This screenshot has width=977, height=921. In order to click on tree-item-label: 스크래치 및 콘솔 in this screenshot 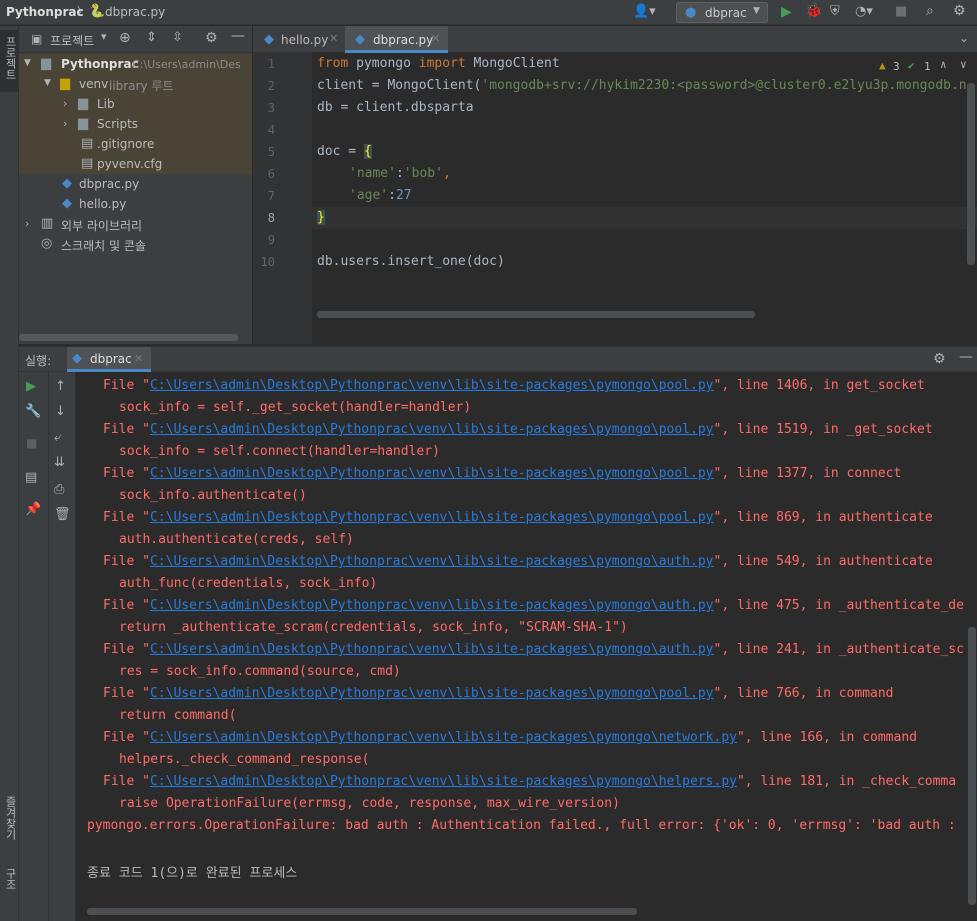, I will do `click(103, 246)`.